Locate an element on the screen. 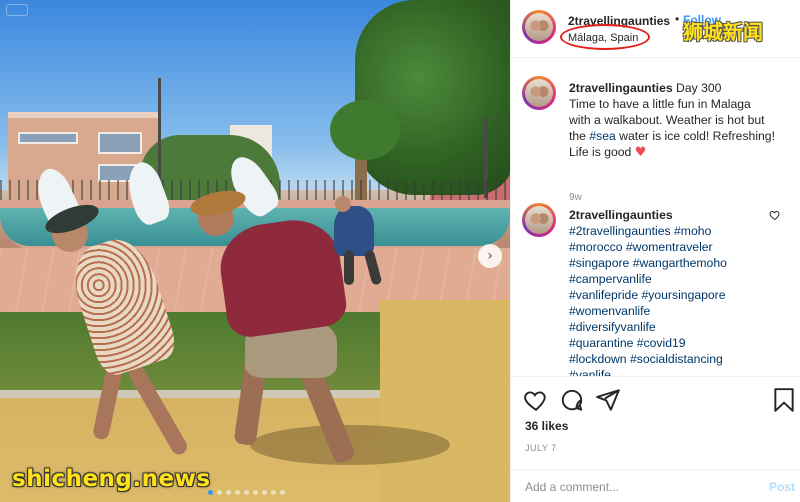  comment-like-button is located at coordinates (775, 216).